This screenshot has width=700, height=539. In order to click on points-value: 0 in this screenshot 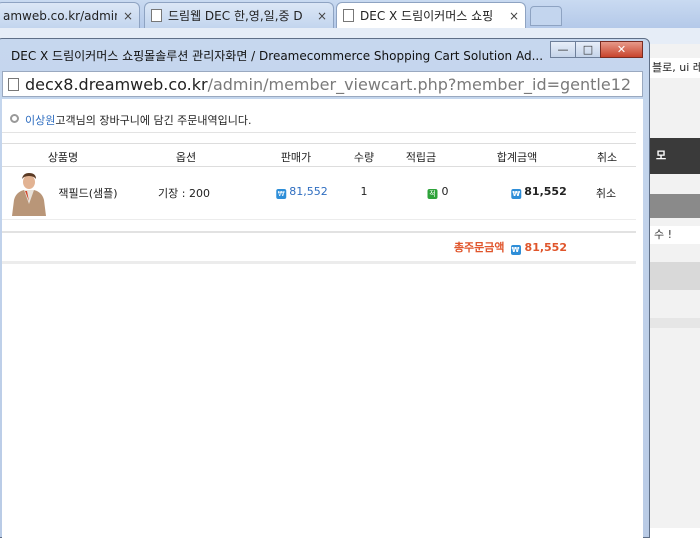, I will do `click(445, 191)`.